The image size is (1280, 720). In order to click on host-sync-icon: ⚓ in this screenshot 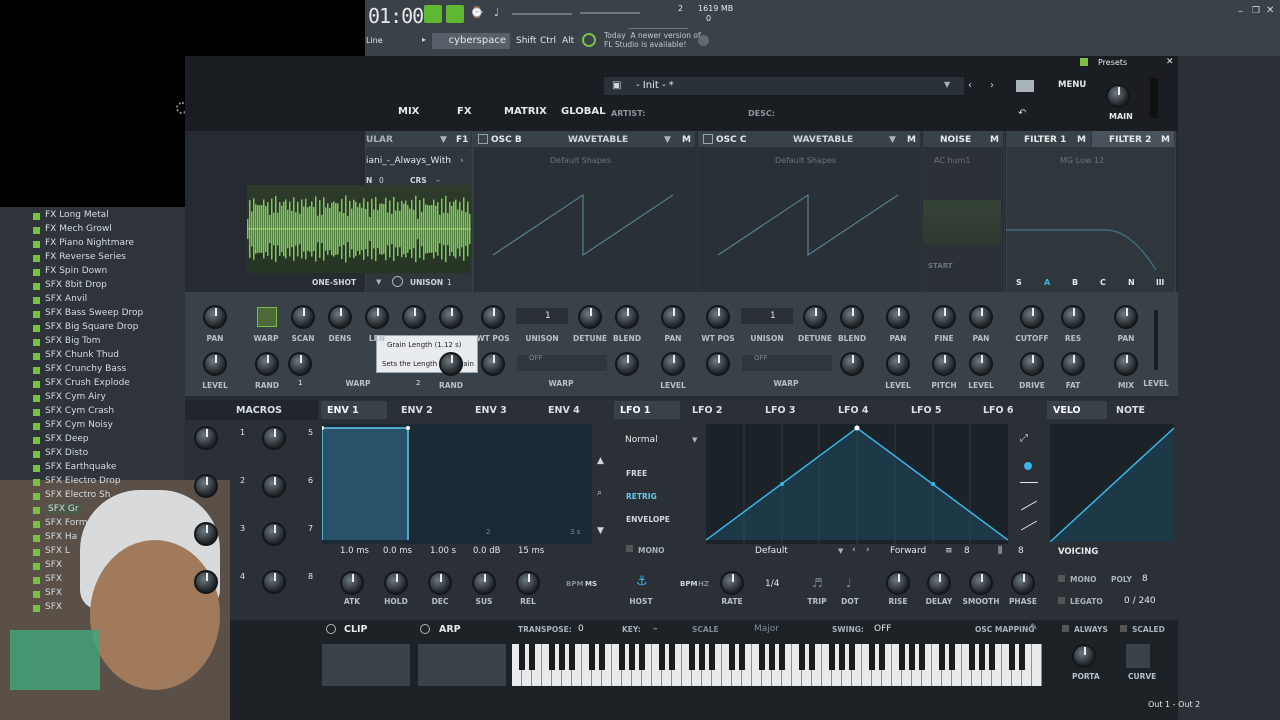, I will do `click(642, 581)`.